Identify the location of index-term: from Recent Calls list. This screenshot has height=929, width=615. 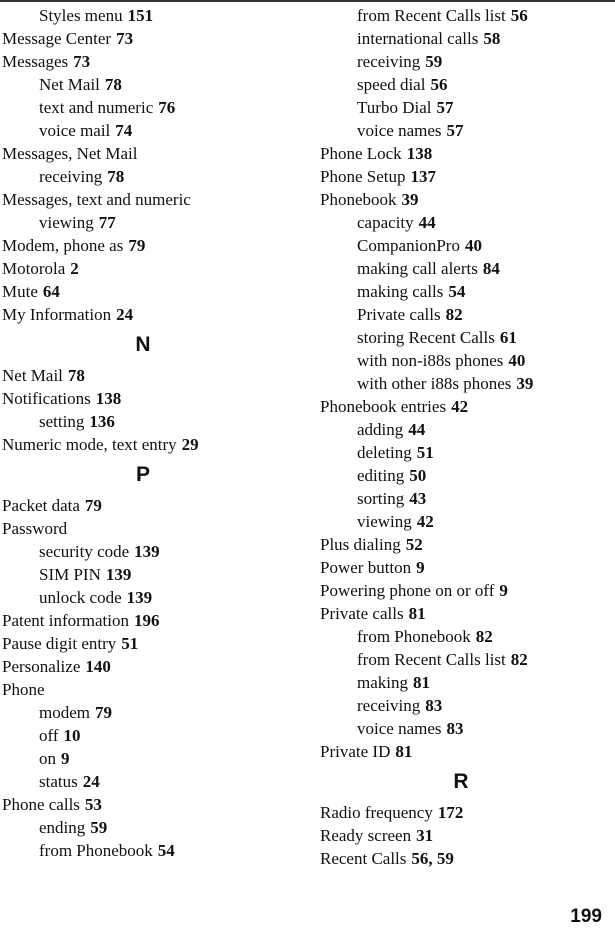
(431, 659).